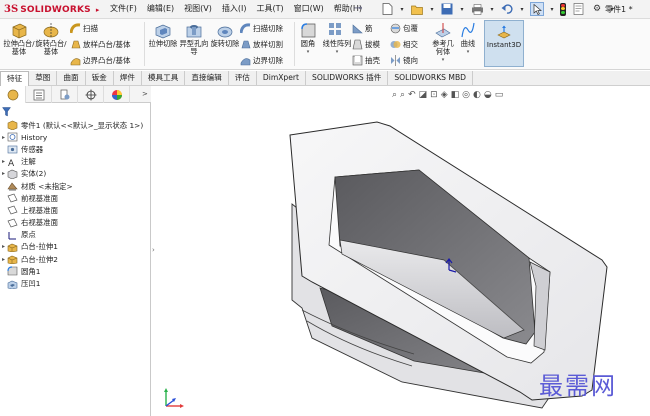 This screenshot has height=416, width=650. I want to click on logo-expand-icon: ▸, so click(98, 10).